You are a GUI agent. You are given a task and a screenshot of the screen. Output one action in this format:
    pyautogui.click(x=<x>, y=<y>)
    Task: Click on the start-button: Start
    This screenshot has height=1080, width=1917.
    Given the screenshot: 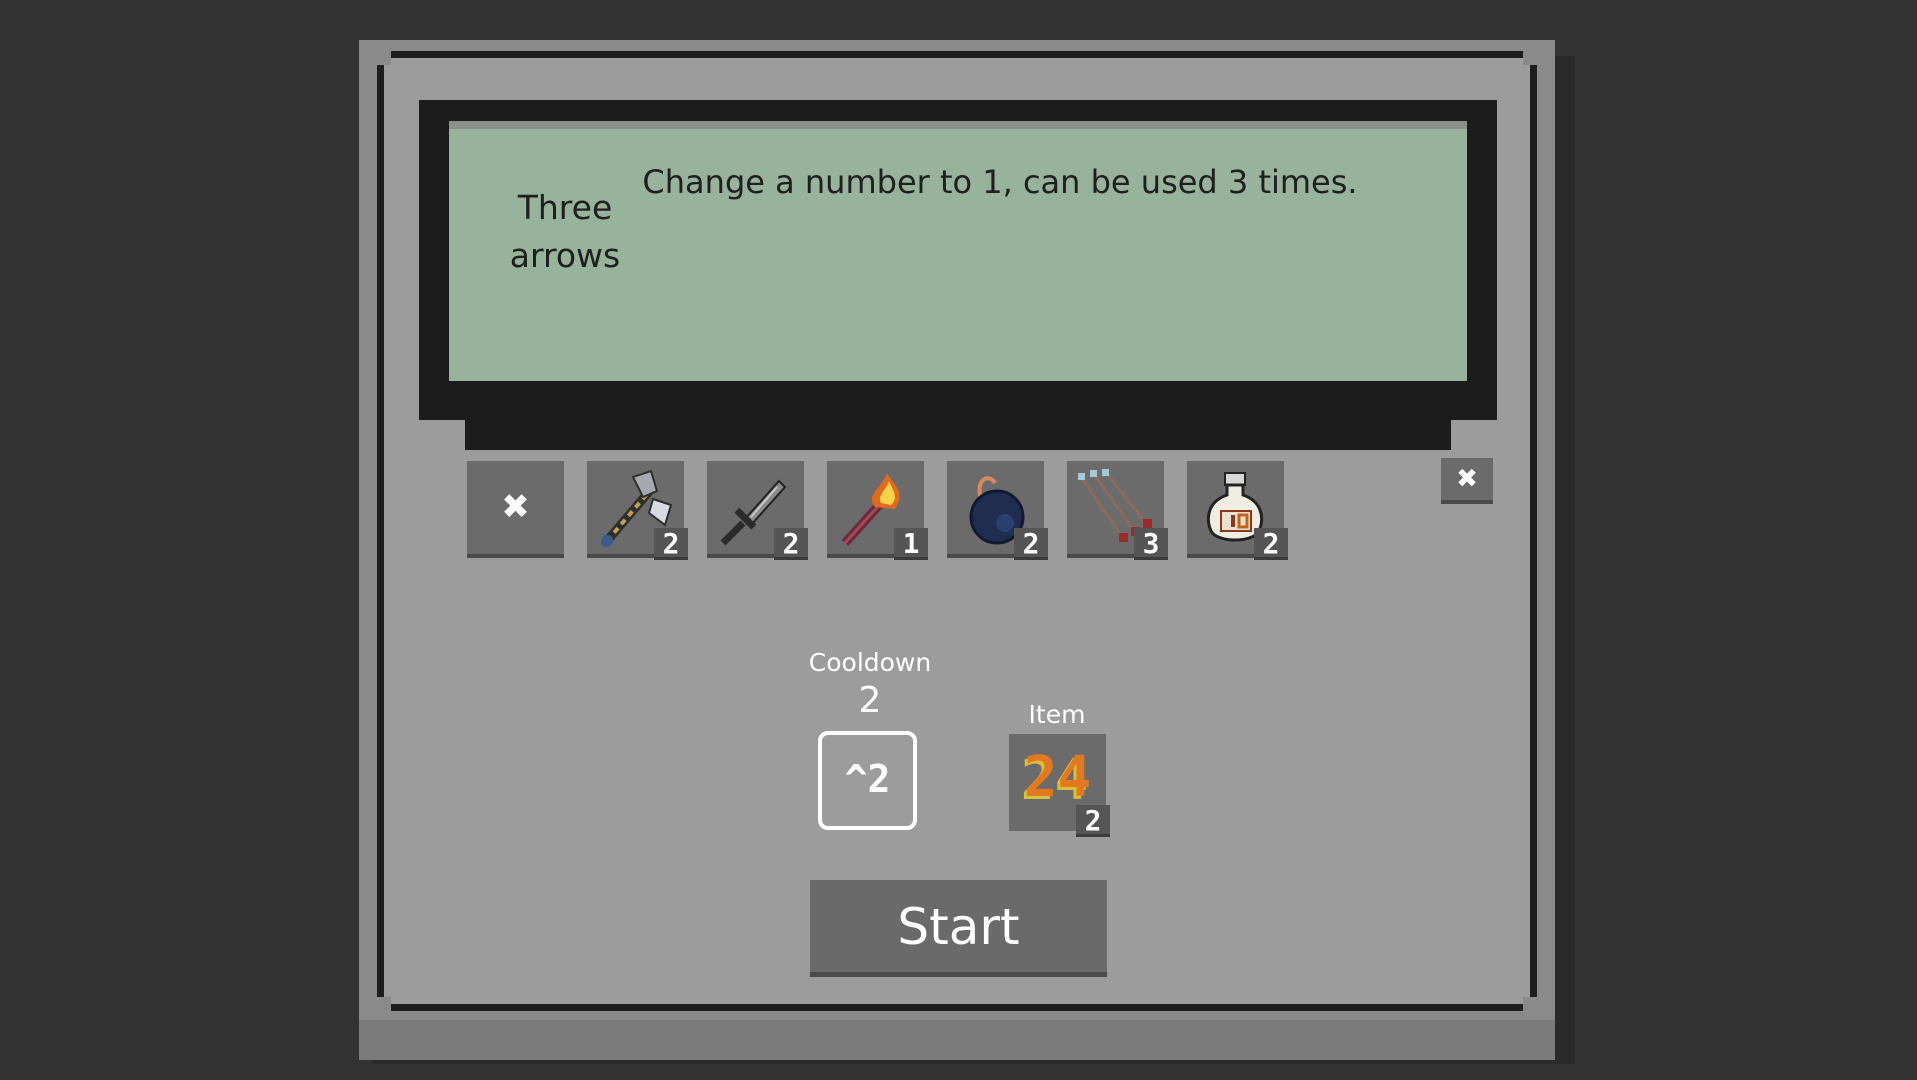 What is the action you would take?
    pyautogui.click(x=958, y=928)
    